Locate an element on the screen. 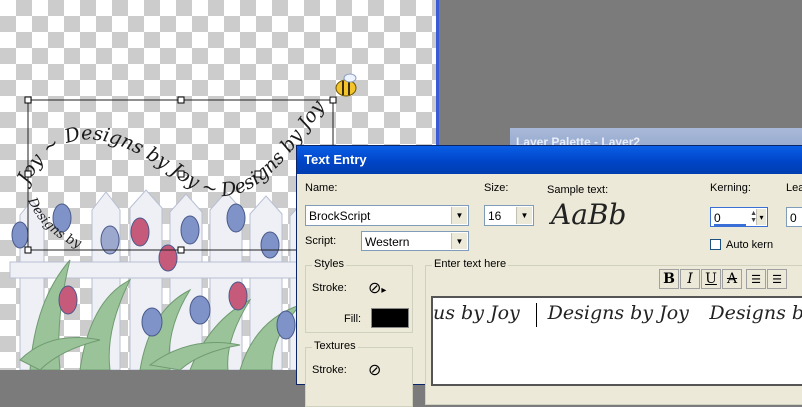  no-texture-icon: ⊘ is located at coordinates (374, 370).